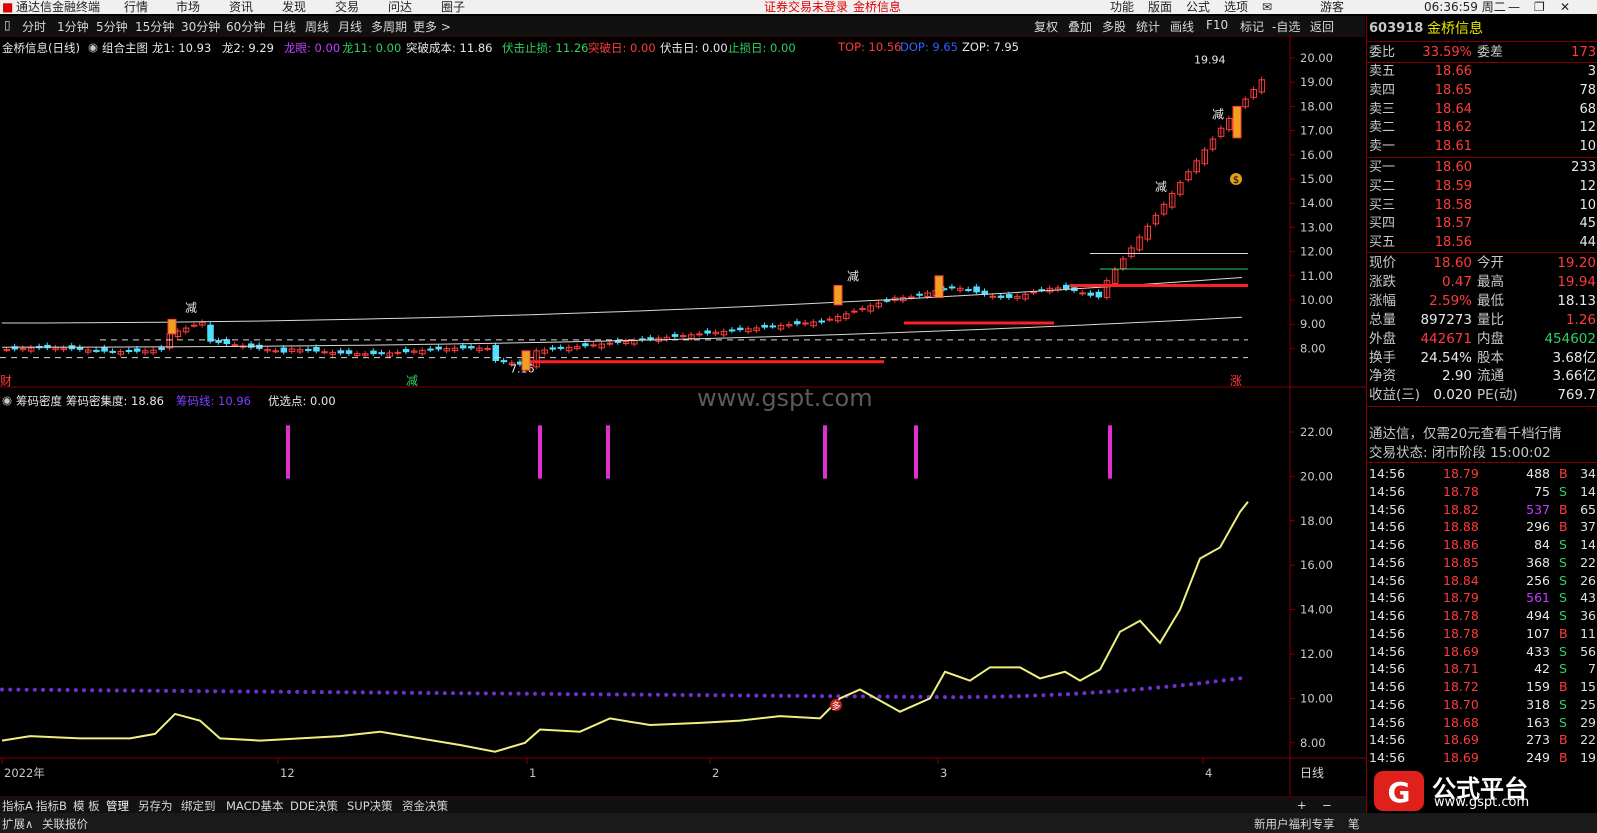  What do you see at coordinates (1461, 491) in the screenshot?
I see `tick-price: 18.78` at bounding box center [1461, 491].